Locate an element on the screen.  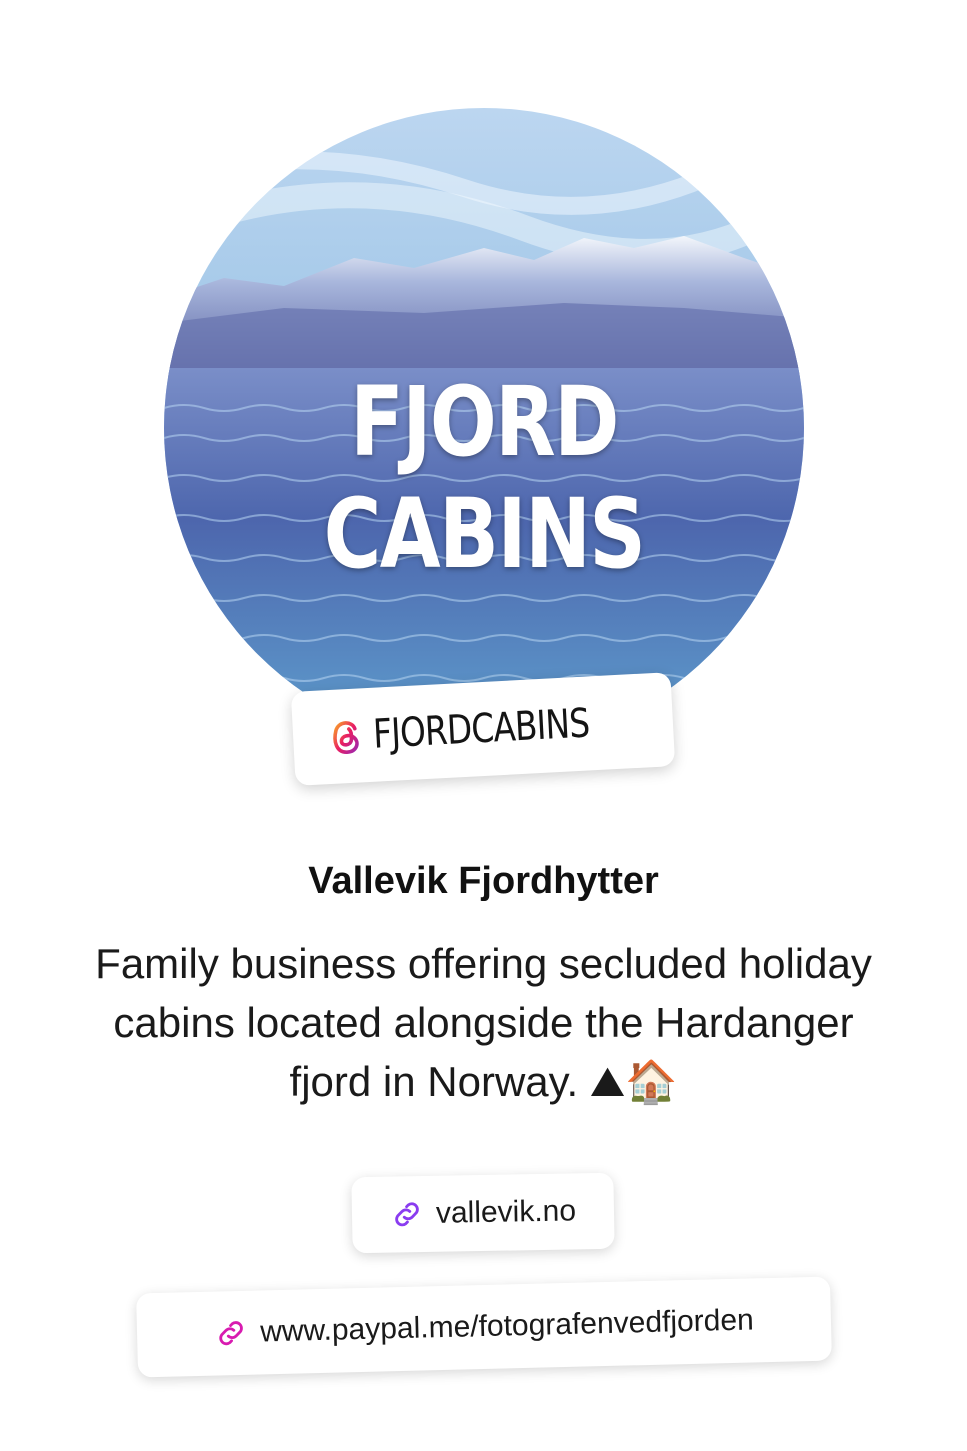
avatar-title-text: FJORD CABINS is located at coordinates (484, 478).